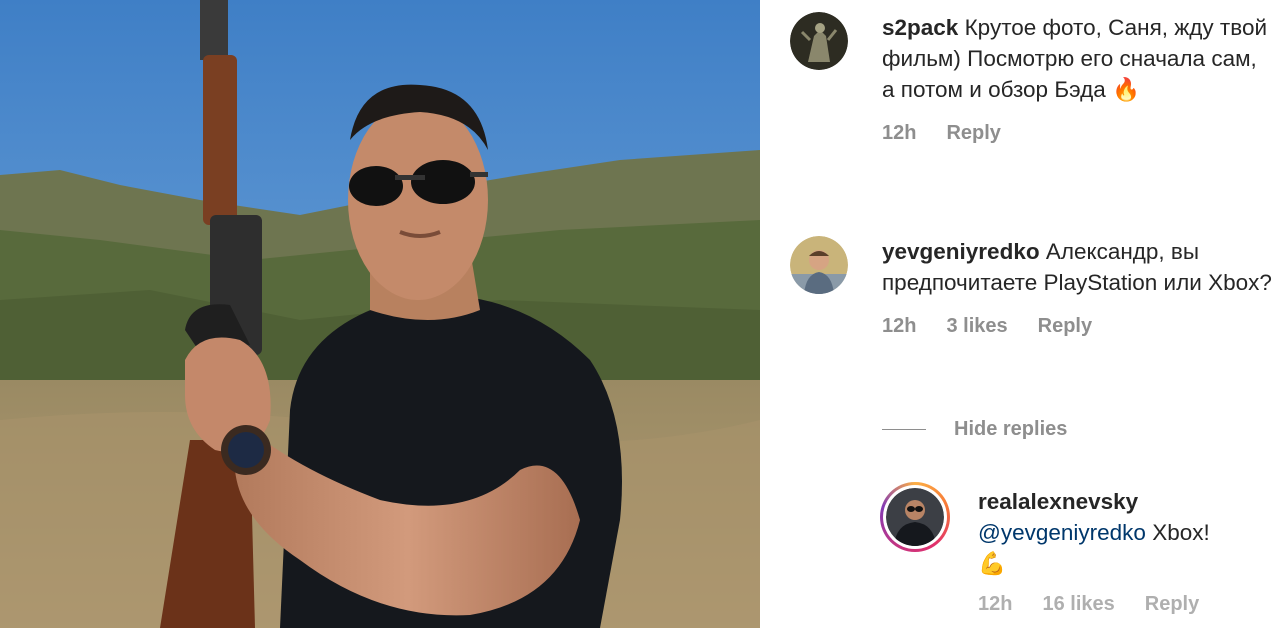 This screenshot has height=628, width=1280. I want to click on comment-username: s2pack, so click(920, 27).